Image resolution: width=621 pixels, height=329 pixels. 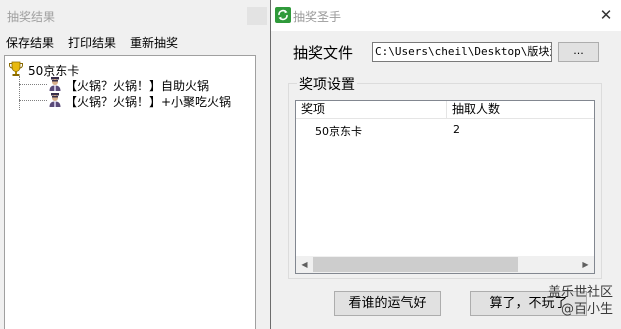 I want to click on tree-child-label: 【火锅？火锅！】自助火锅, so click(x=137, y=86).